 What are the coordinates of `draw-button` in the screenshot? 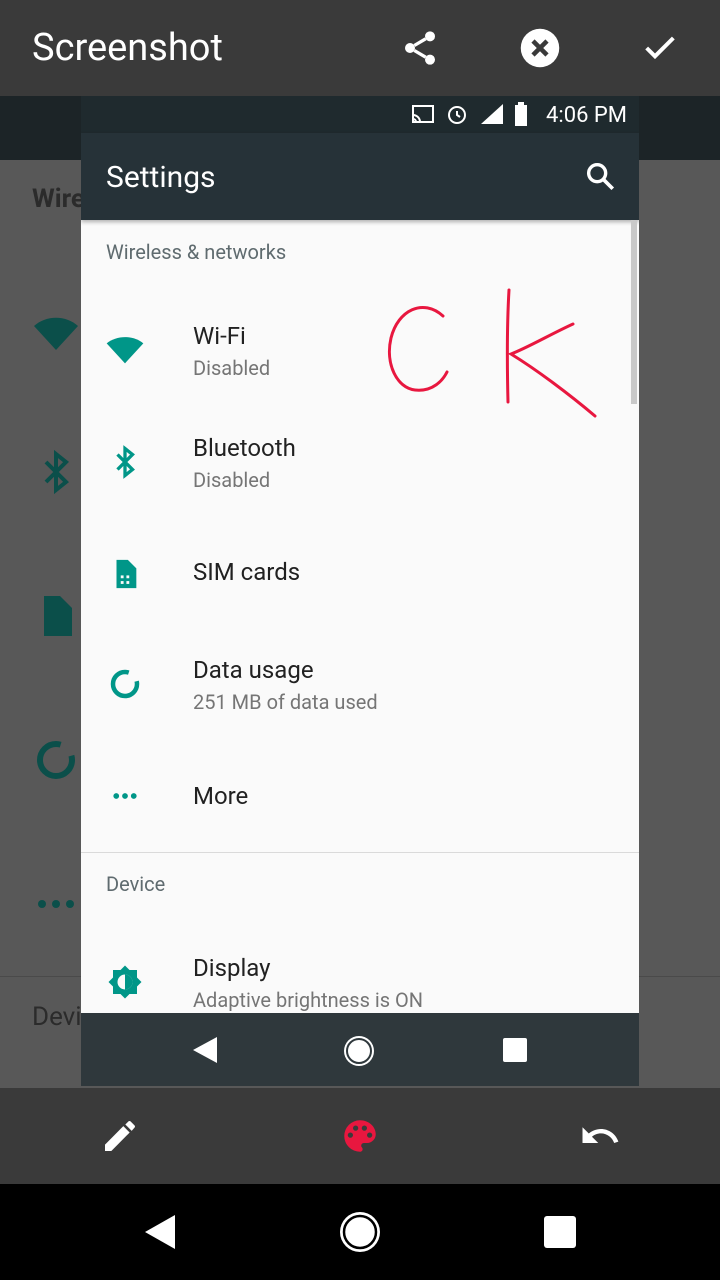 It's located at (120, 1136).